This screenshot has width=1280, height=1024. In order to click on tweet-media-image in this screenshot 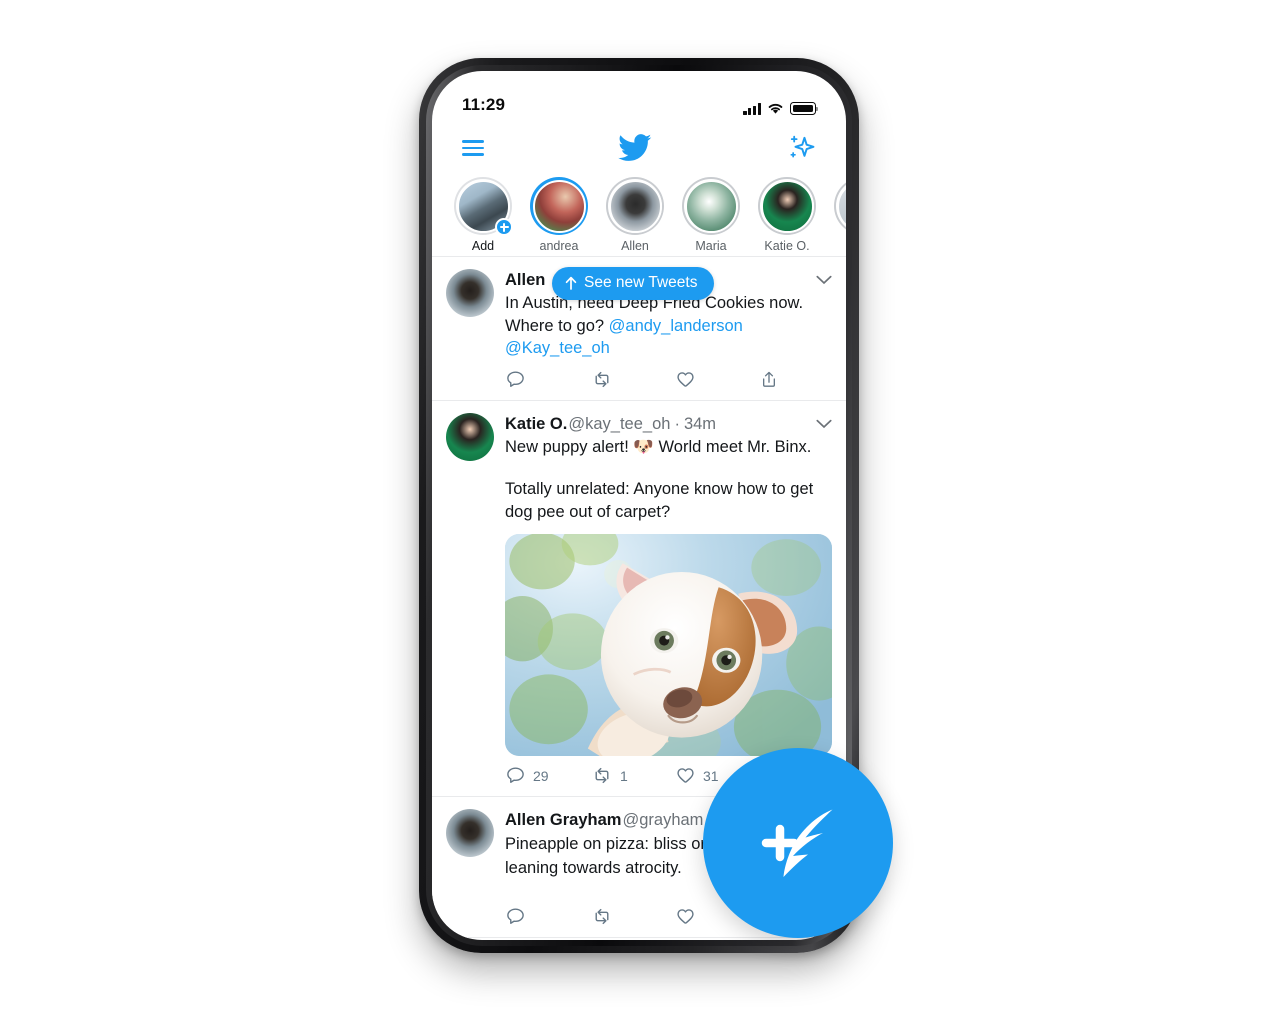, I will do `click(668, 645)`.